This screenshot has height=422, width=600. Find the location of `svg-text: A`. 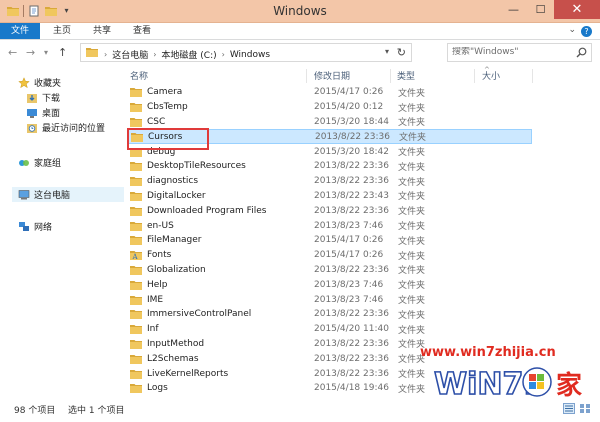

svg-text: A is located at coordinates (135, 256).